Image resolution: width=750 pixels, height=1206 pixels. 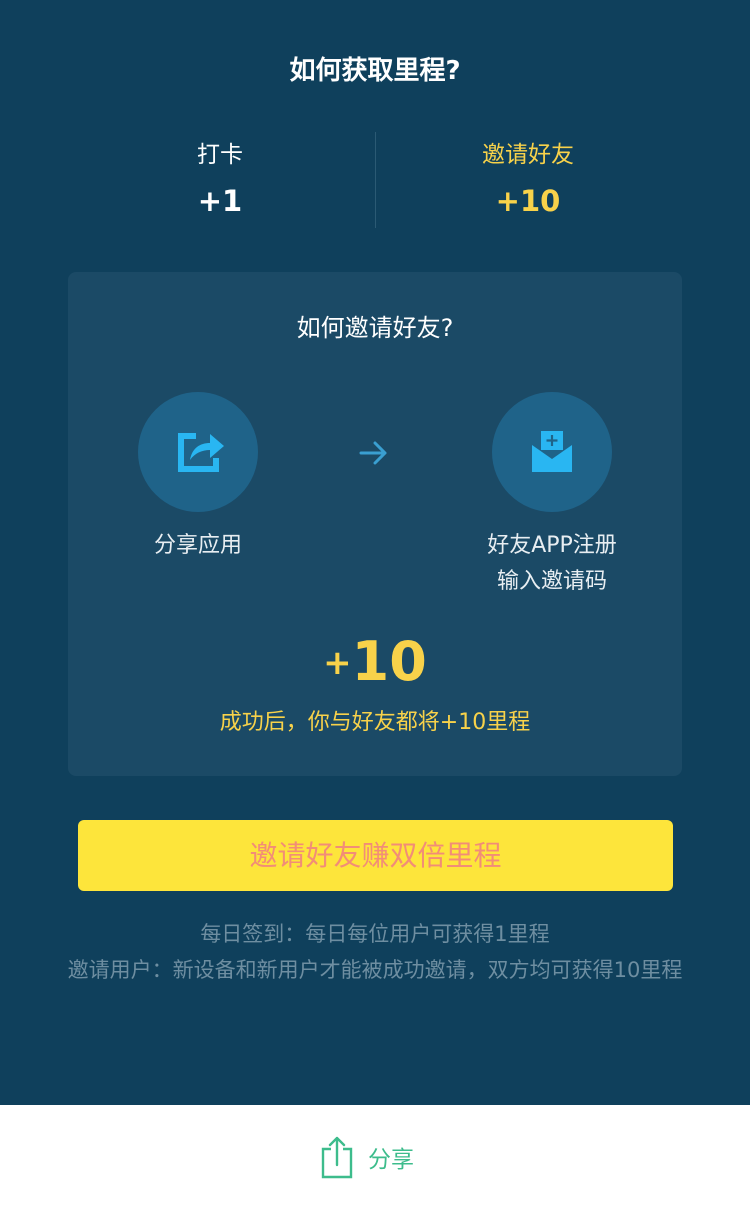 What do you see at coordinates (375, 934) in the screenshot?
I see `rule-checkin: 每日签到：每日每位用户可获得1里程` at bounding box center [375, 934].